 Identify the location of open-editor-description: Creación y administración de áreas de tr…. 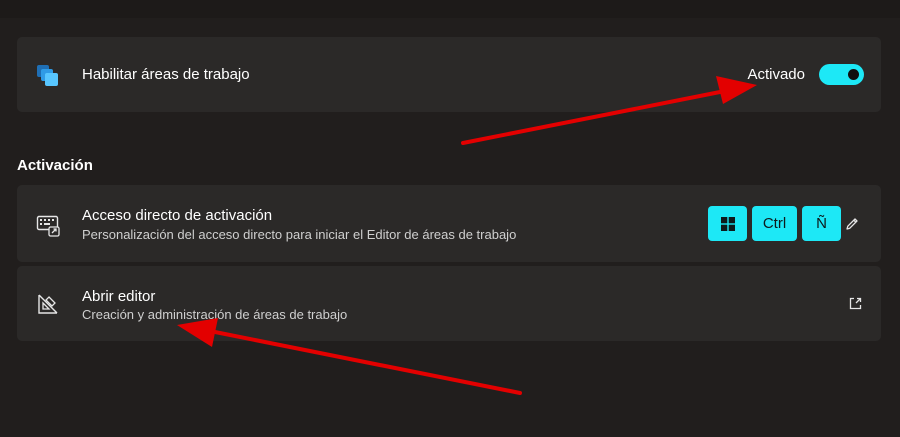
(215, 314).